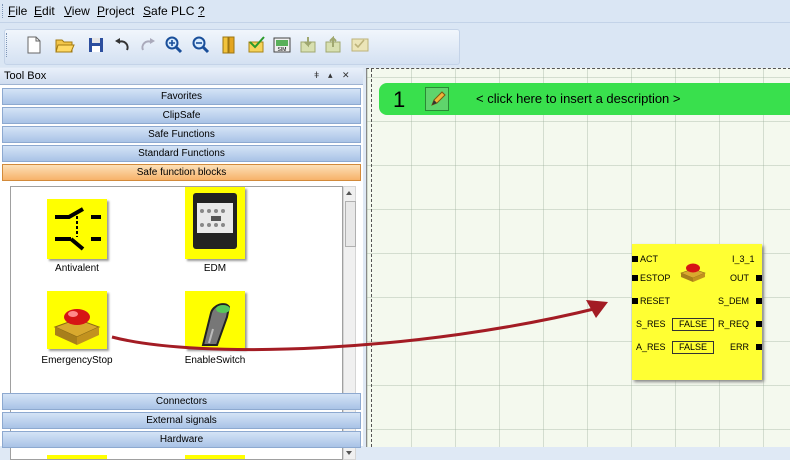  What do you see at coordinates (651, 347) in the screenshot?
I see `param-label-a-res: A_RES` at bounding box center [651, 347].